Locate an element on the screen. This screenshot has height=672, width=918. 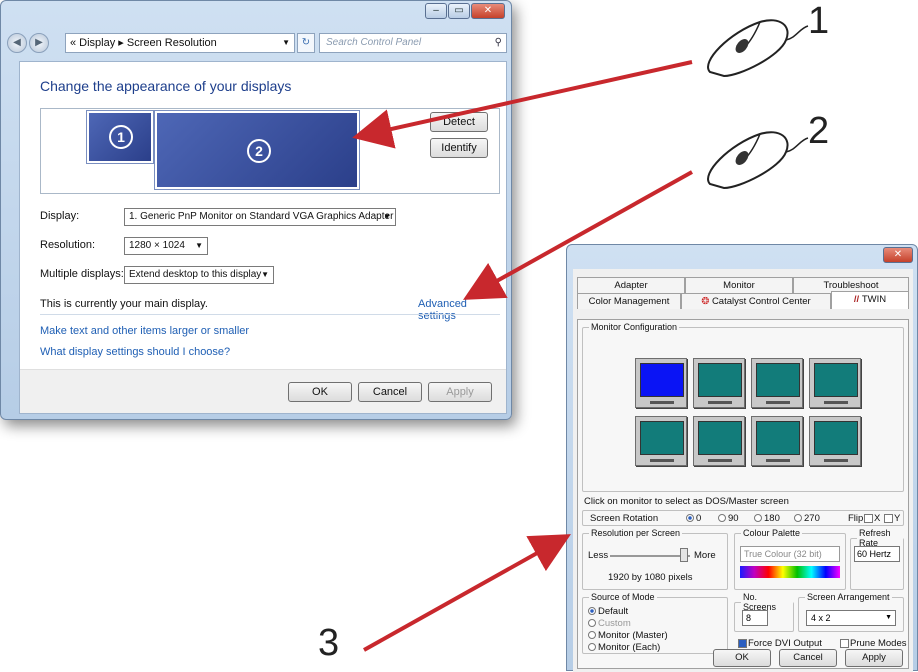
mouse-2-icon is located at coordinates (758, 160).